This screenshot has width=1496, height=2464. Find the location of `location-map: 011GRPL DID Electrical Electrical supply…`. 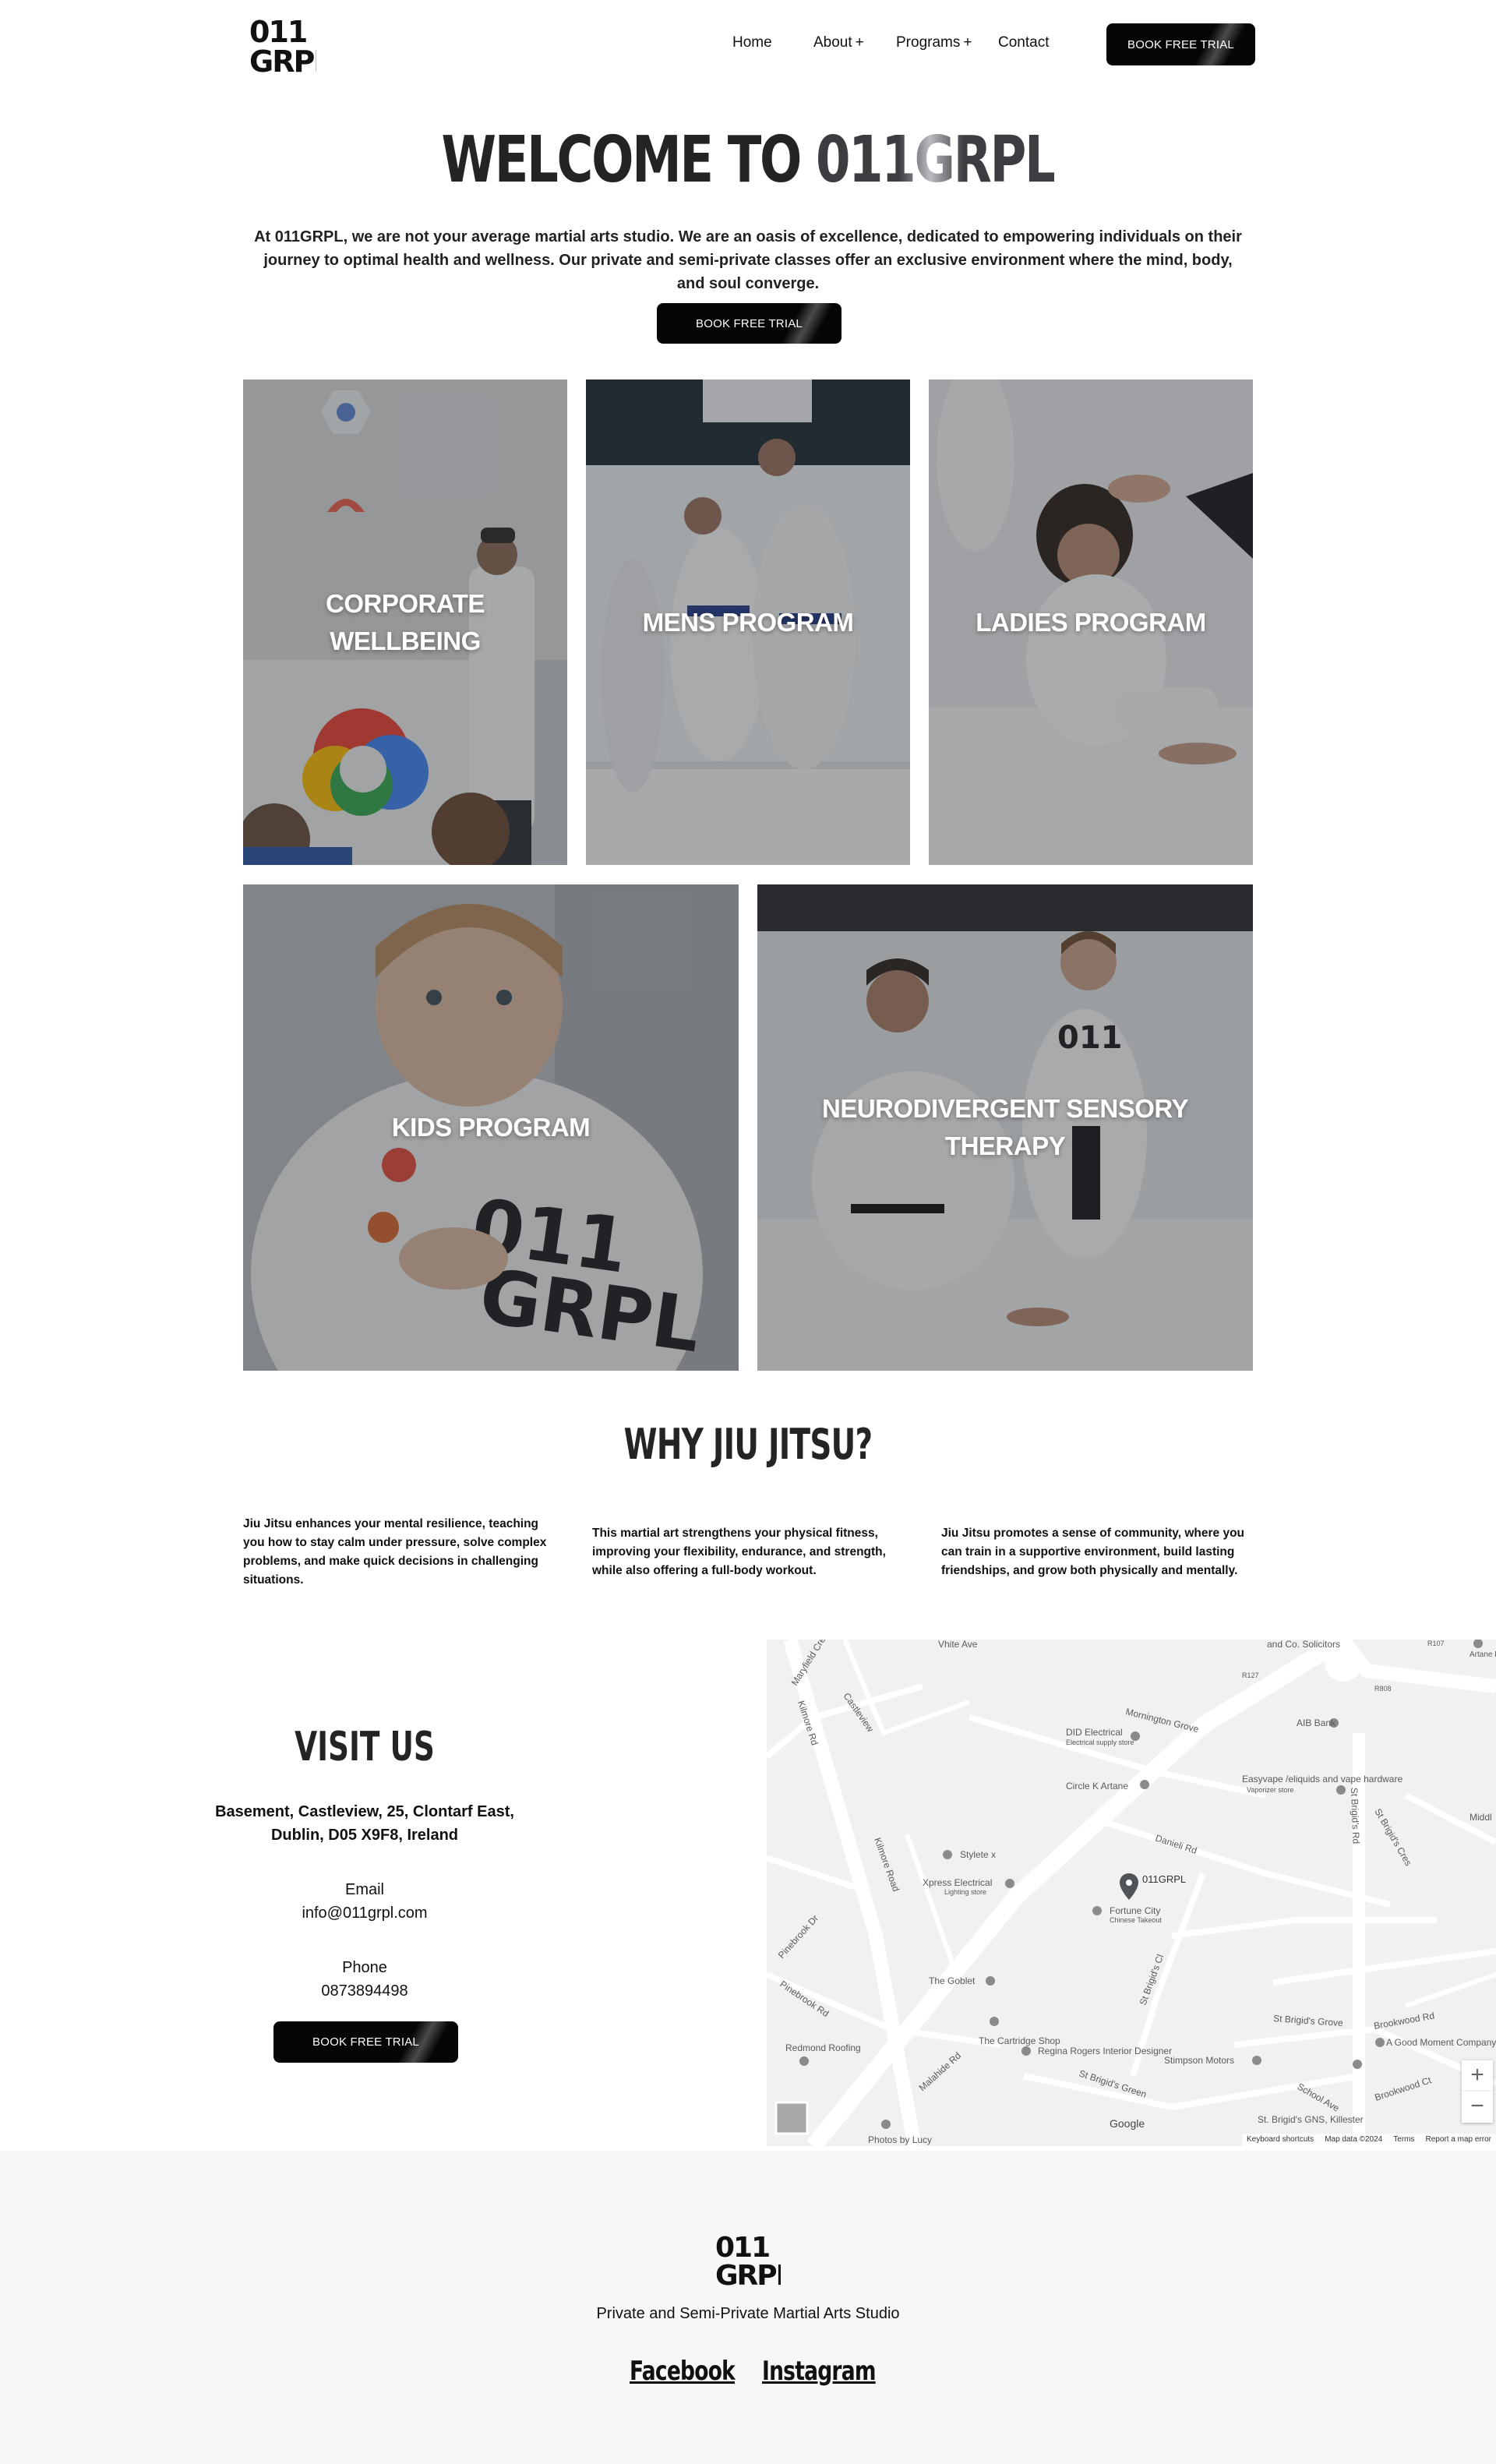

location-map: 011GRPL DID Electrical Electrical supply… is located at coordinates (1131, 1893).